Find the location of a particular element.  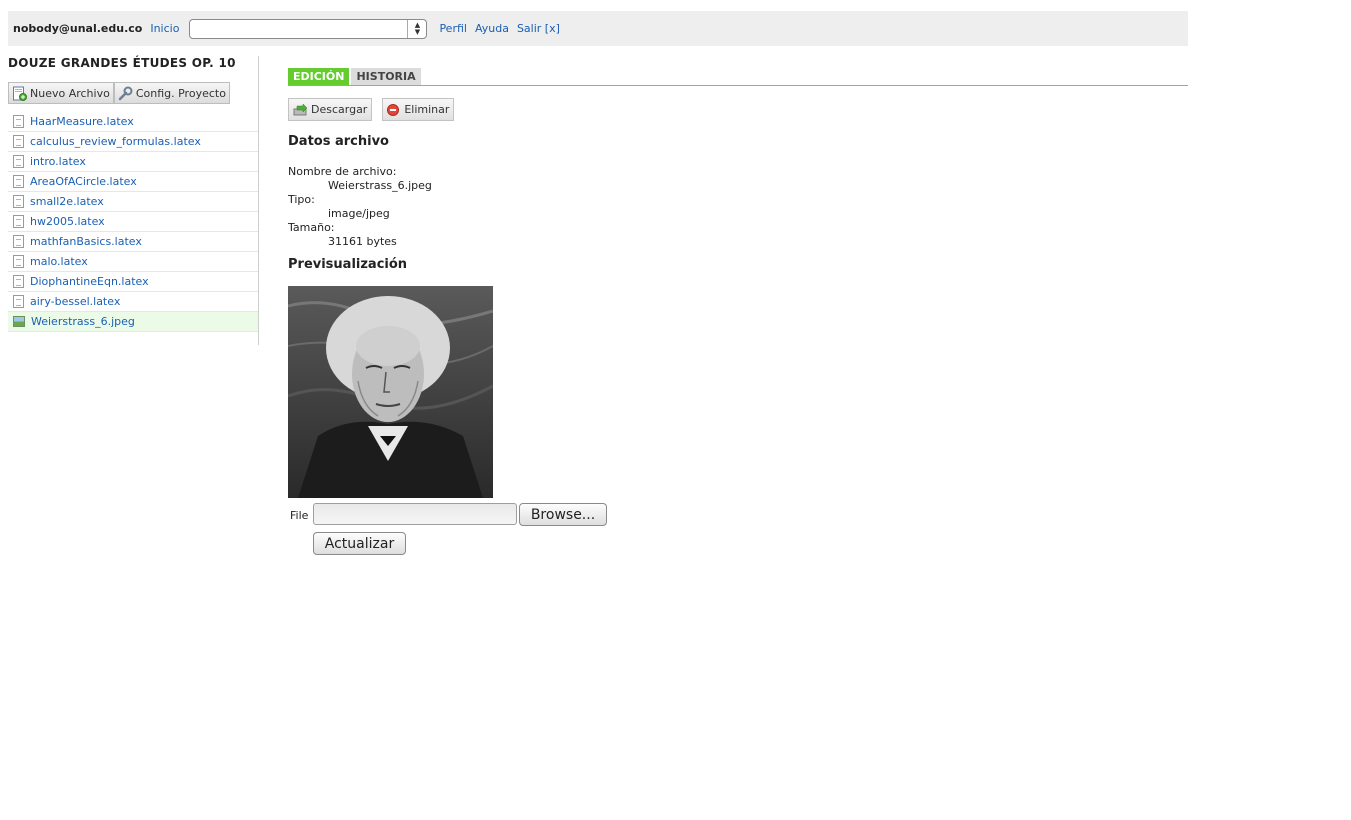

new-file-icon is located at coordinates (20, 93).